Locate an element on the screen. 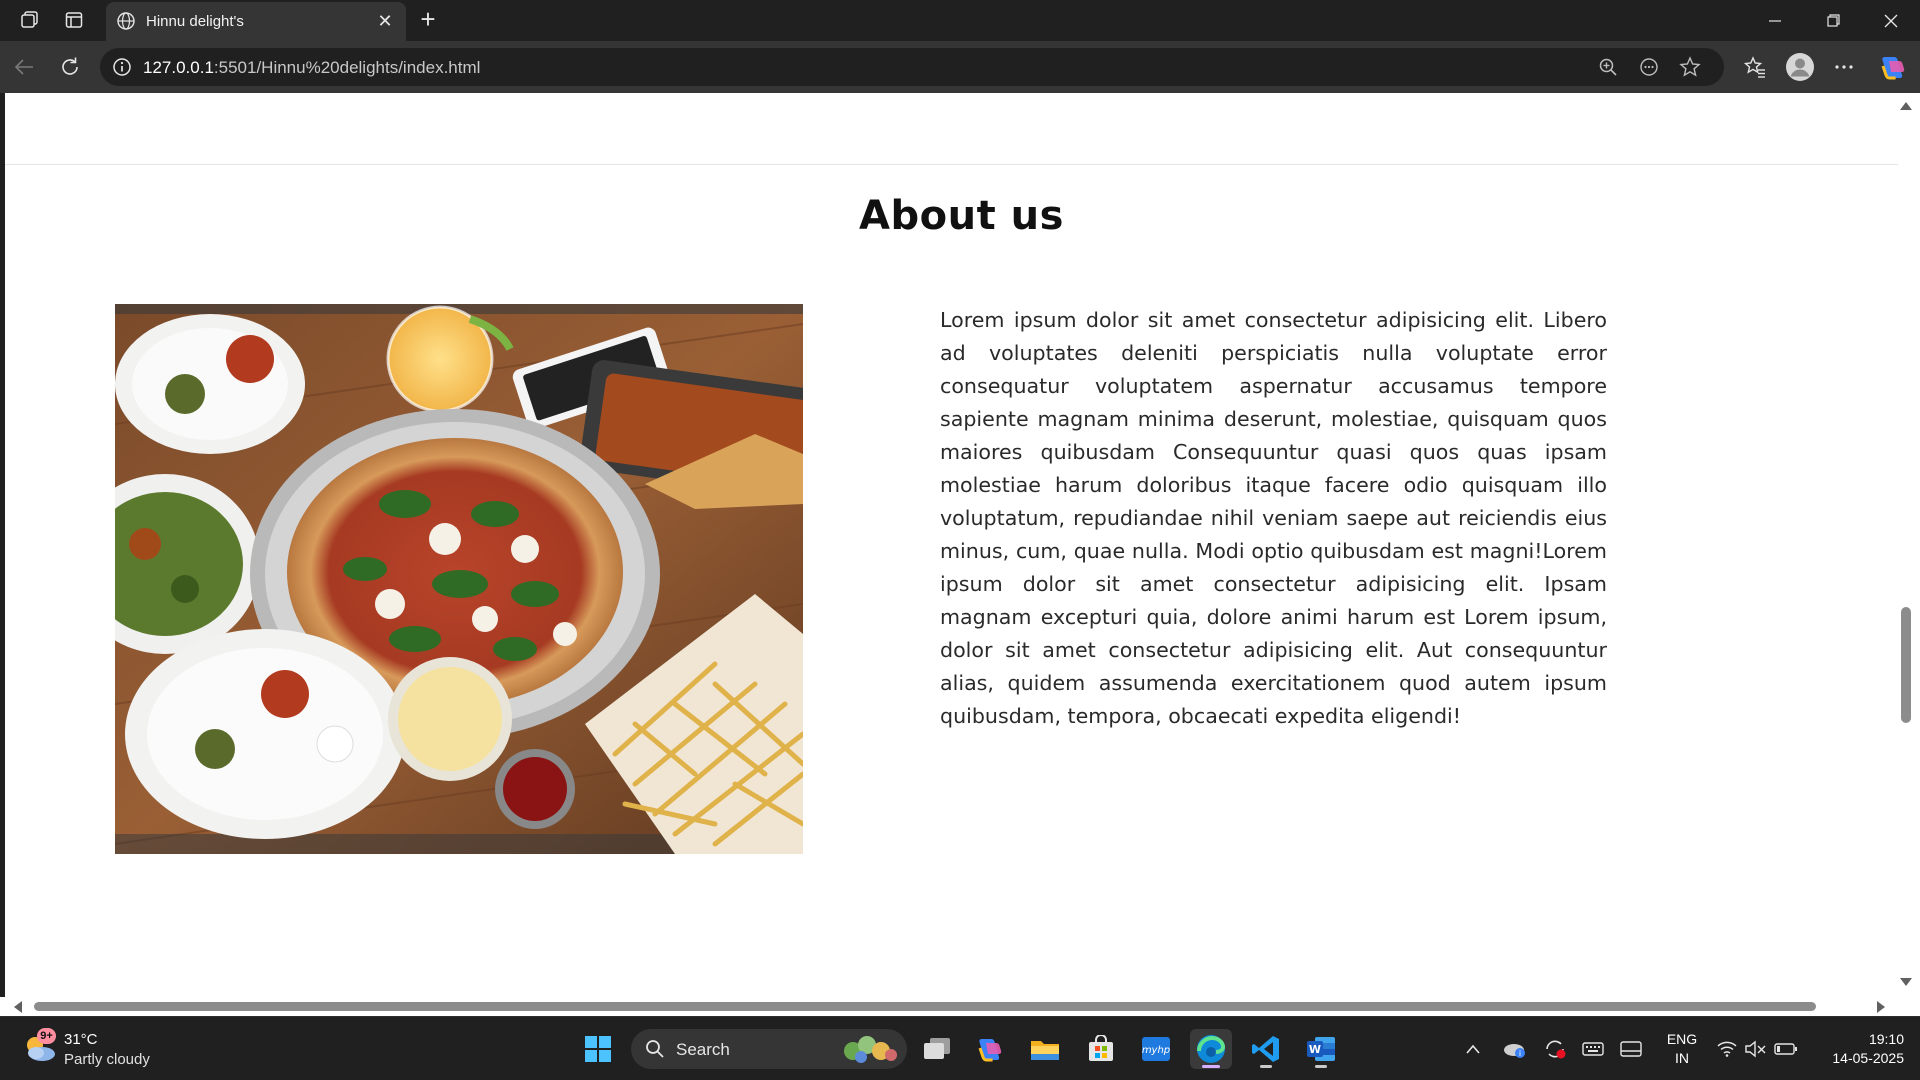 This screenshot has width=1920, height=1080. scroll-left-arrow-icon is located at coordinates (18, 1007).